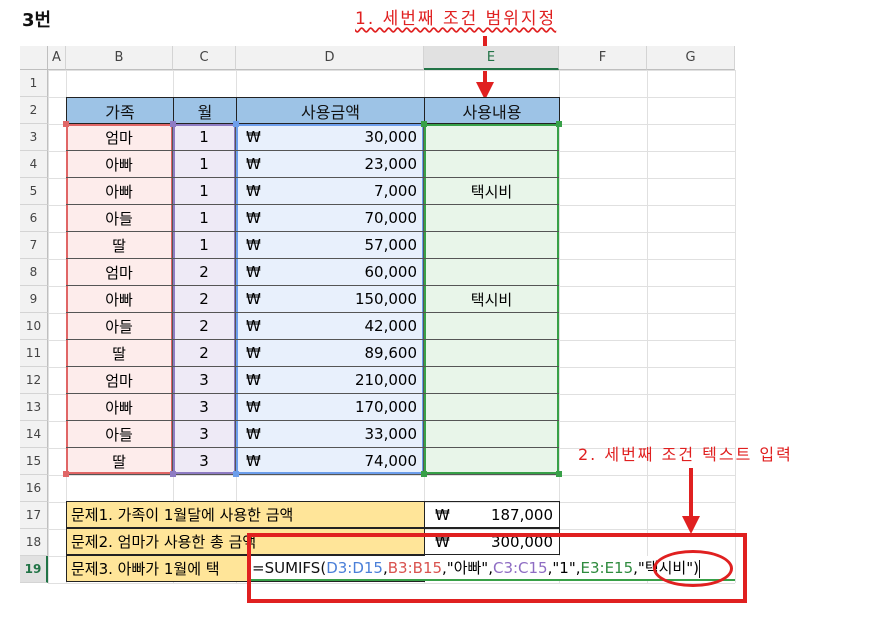 The height and width of the screenshot is (617, 879). I want to click on amount-cell: ₩70,000, so click(330, 218).